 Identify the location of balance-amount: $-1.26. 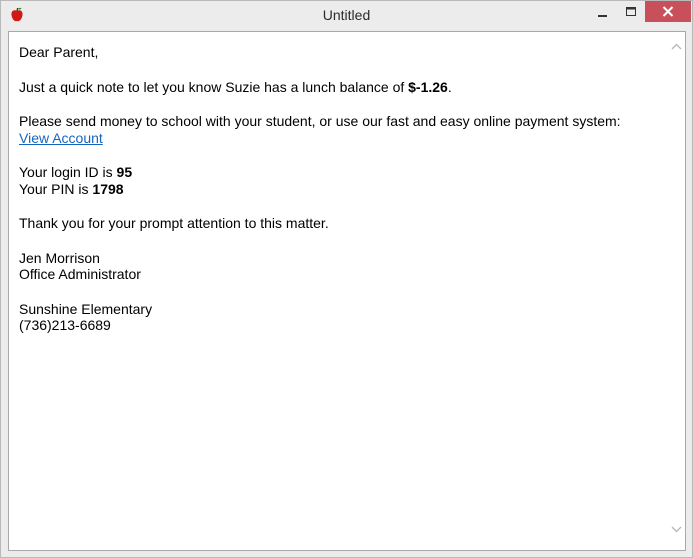
(428, 86).